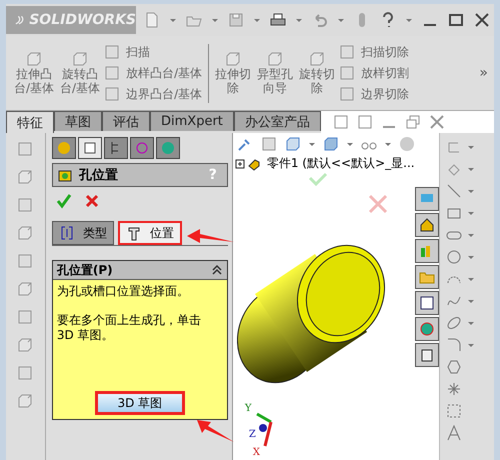 The width and height of the screenshot is (500, 460). What do you see at coordinates (80, 73) in the screenshot?
I see `ribbon-button: 旋转凸 台/基体` at bounding box center [80, 73].